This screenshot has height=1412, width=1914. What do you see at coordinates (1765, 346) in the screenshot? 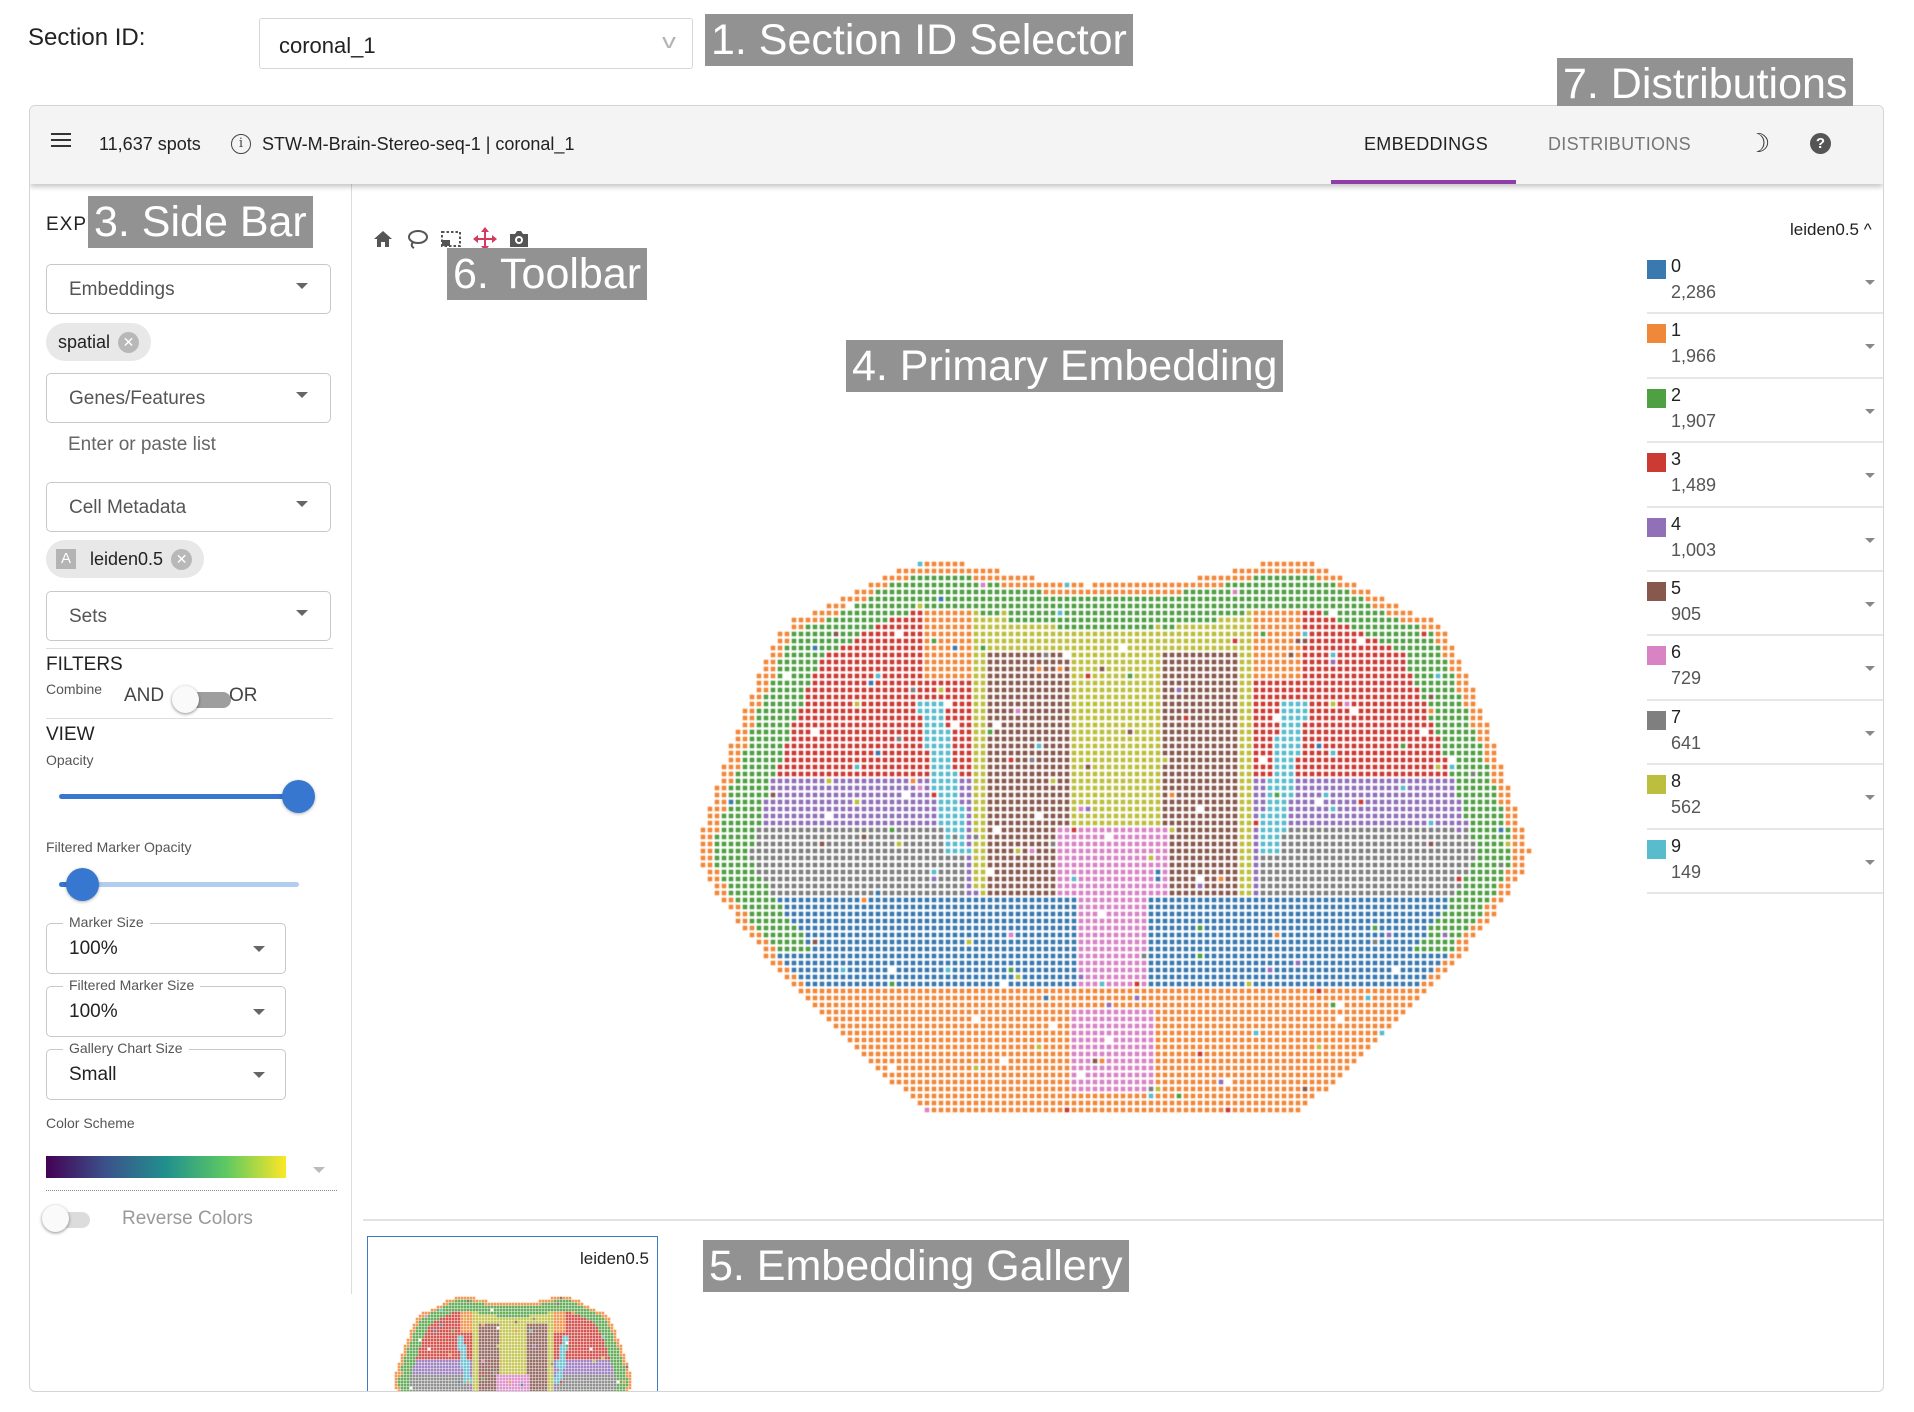
I see `legend-item: 1 1,966` at bounding box center [1765, 346].